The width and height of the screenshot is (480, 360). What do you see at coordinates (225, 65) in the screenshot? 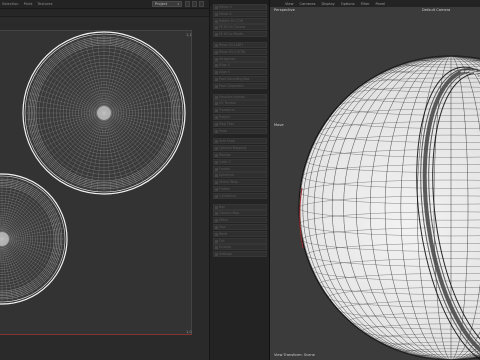
I see `command-label: Align U` at bounding box center [225, 65].